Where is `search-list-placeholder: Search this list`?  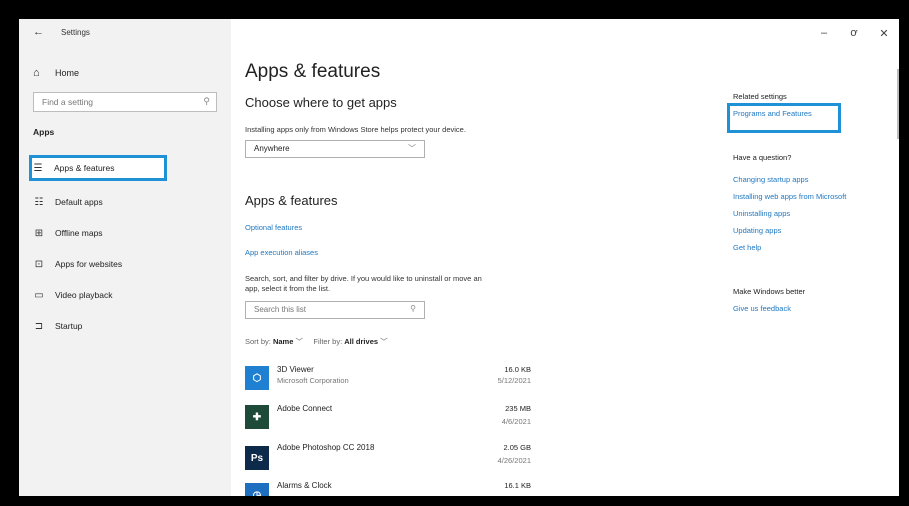
search-list-placeholder: Search this list is located at coordinates (280, 309).